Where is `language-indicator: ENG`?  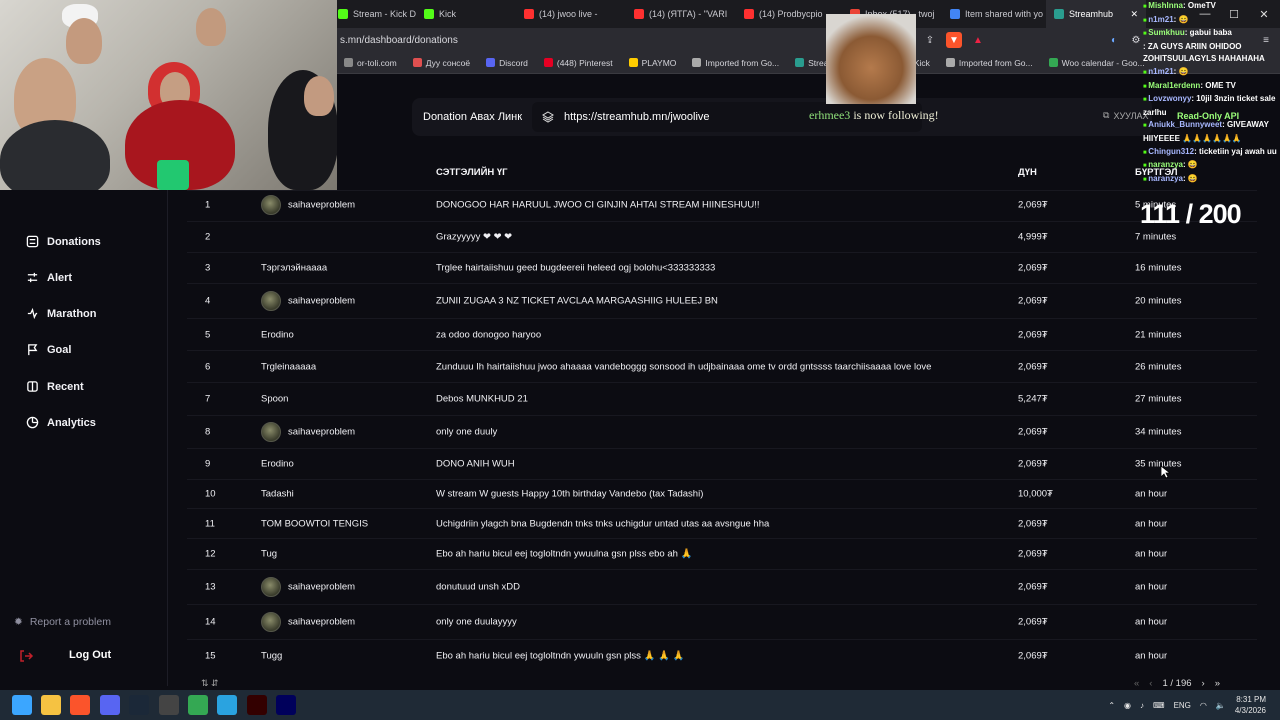 language-indicator: ENG is located at coordinates (1182, 705).